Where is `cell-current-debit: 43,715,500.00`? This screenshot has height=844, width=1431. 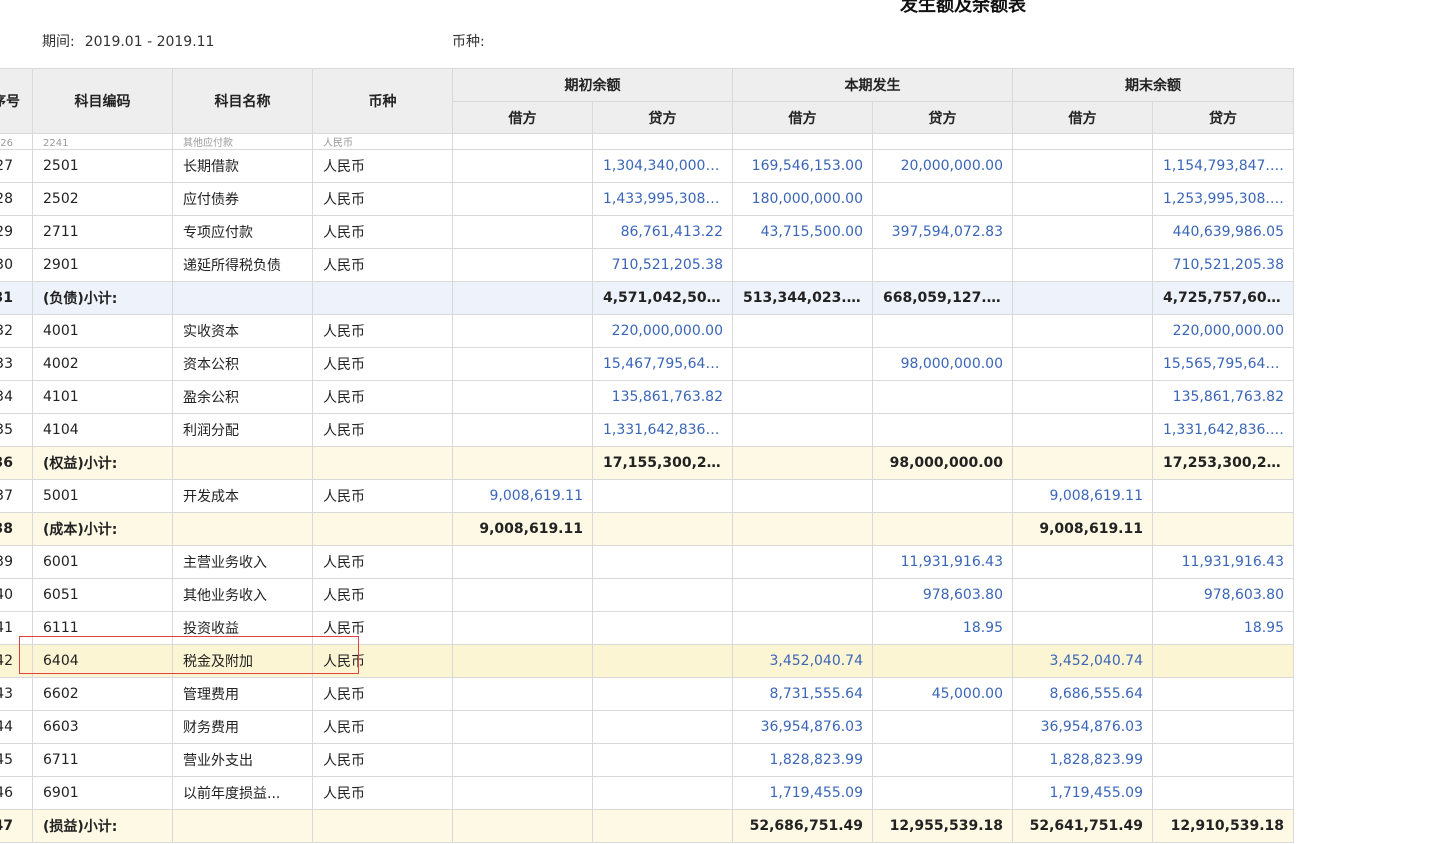
cell-current-debit: 43,715,500.00 is located at coordinates (802, 232).